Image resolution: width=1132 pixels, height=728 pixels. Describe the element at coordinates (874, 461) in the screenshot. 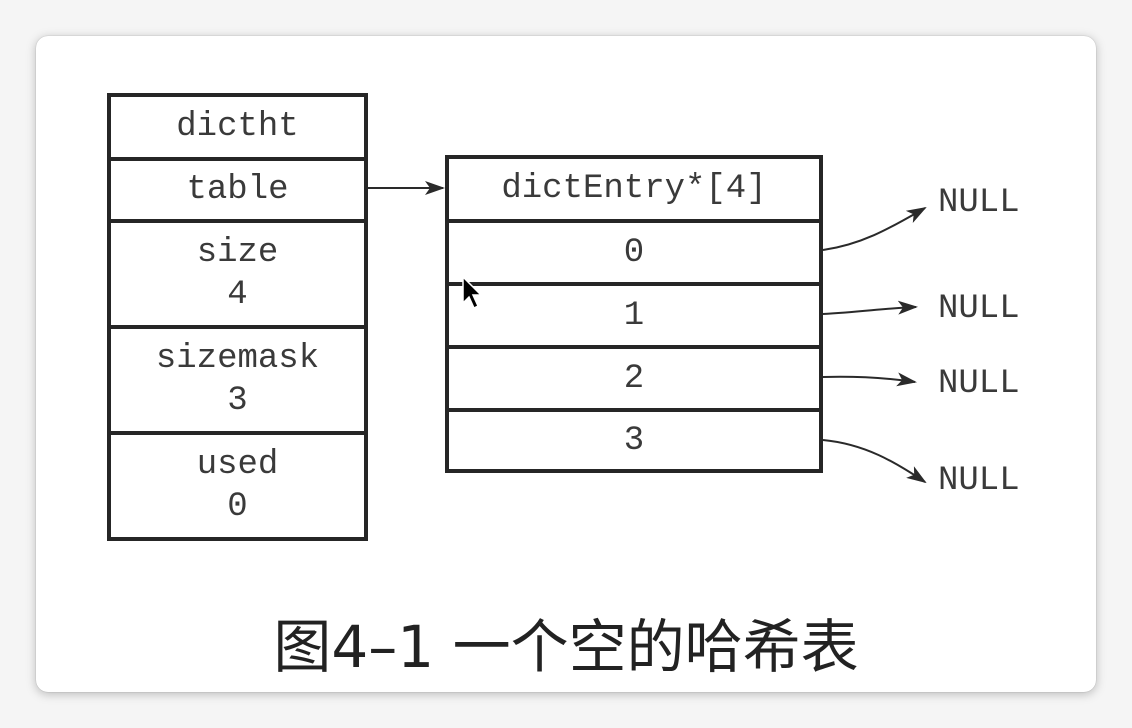

I see `slot-3-null-arrow` at that location.